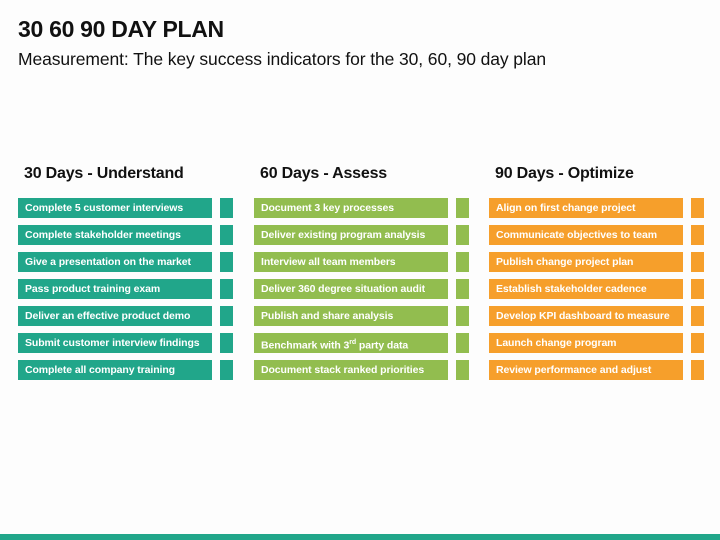  Describe the element at coordinates (586, 316) in the screenshot. I see `task-label: Develop KPI dashboard to measure` at that location.